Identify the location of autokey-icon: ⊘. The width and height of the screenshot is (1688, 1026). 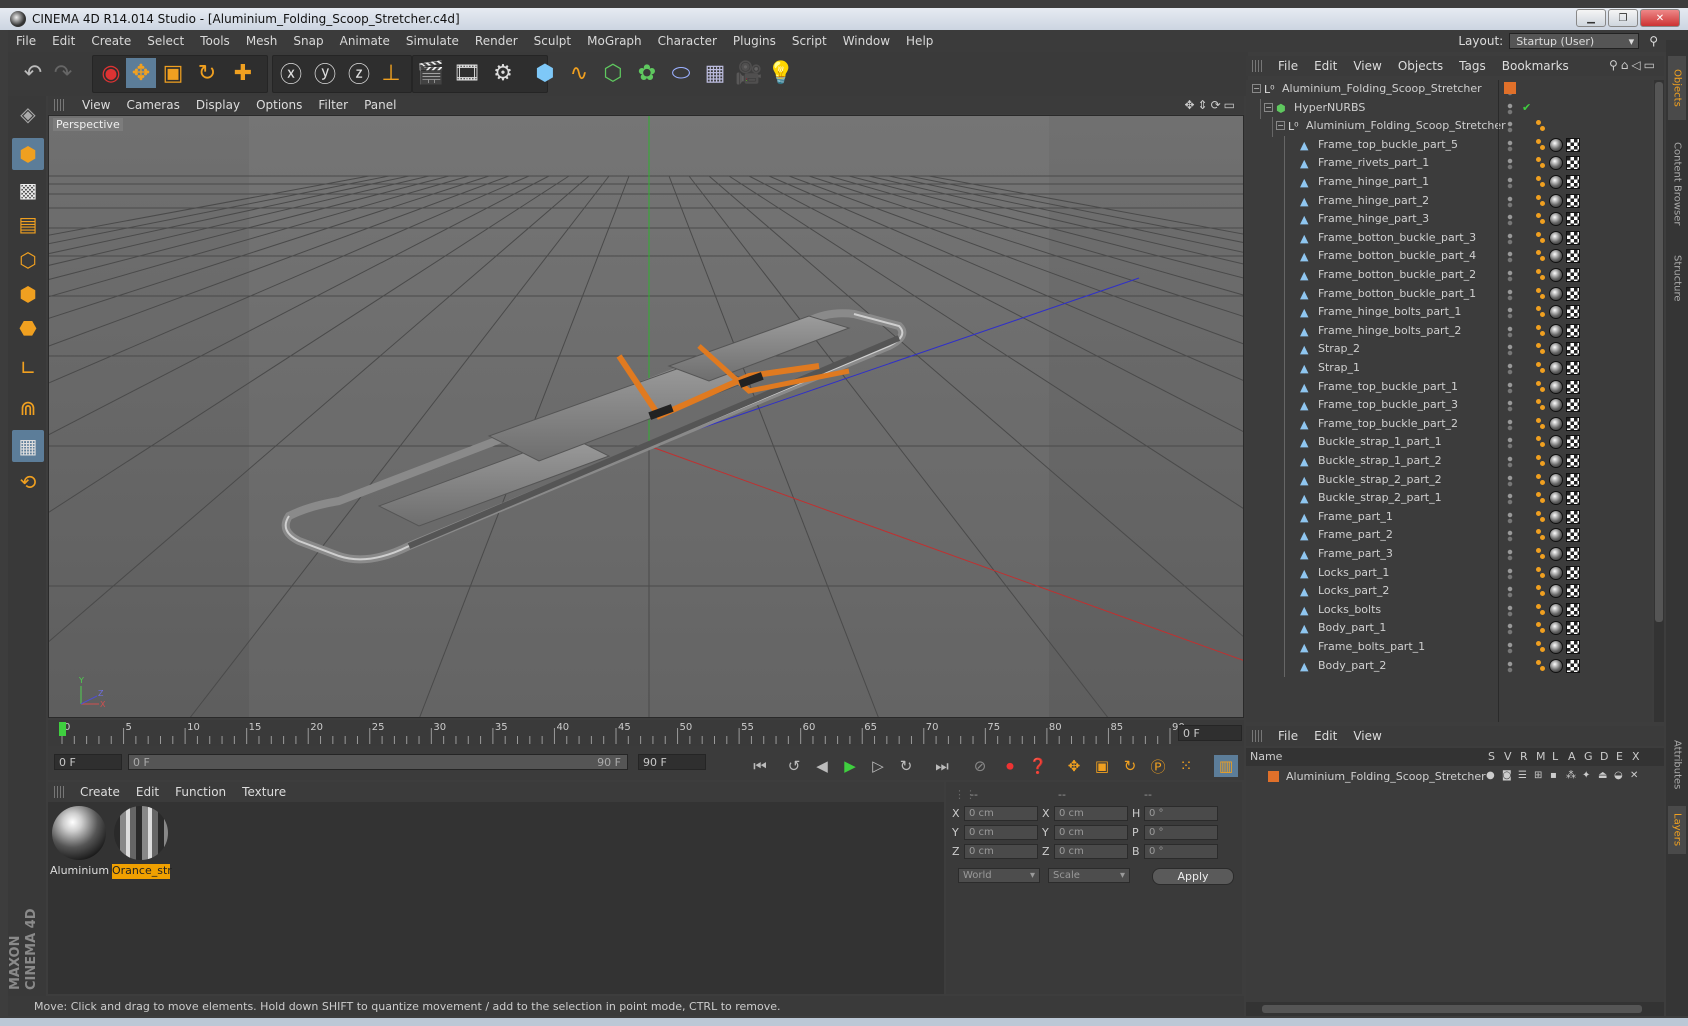
(980, 766).